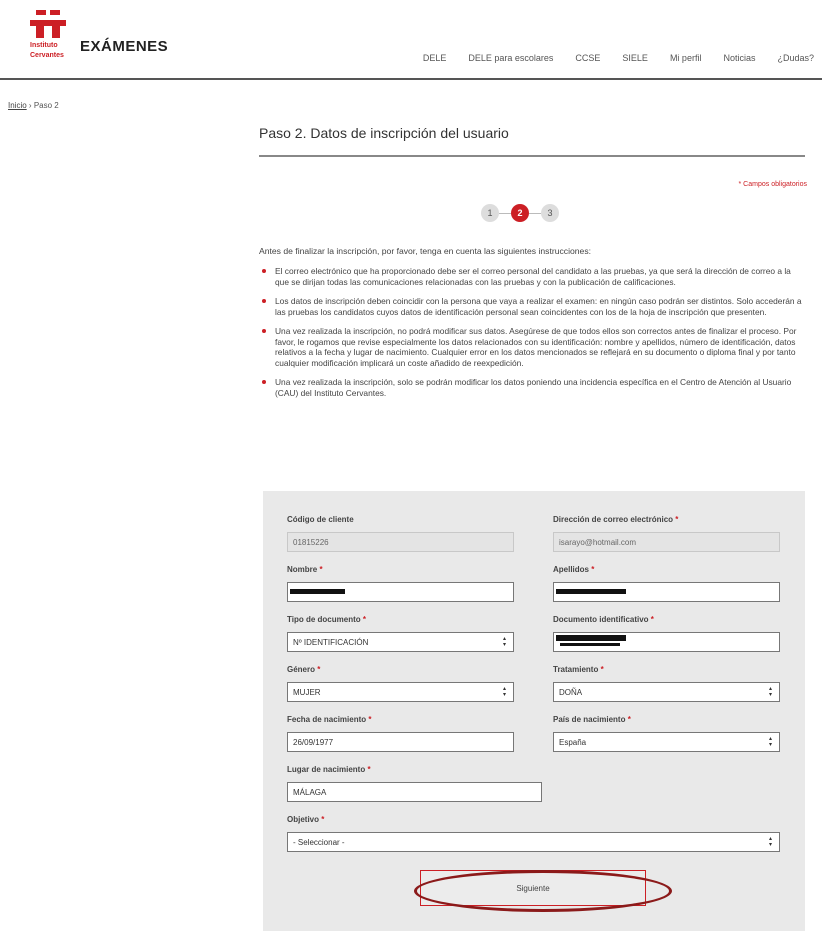 This screenshot has width=822, height=931. Describe the element at coordinates (795, 58) in the screenshot. I see `nav-item-dudas: ¿Dudas?` at that location.